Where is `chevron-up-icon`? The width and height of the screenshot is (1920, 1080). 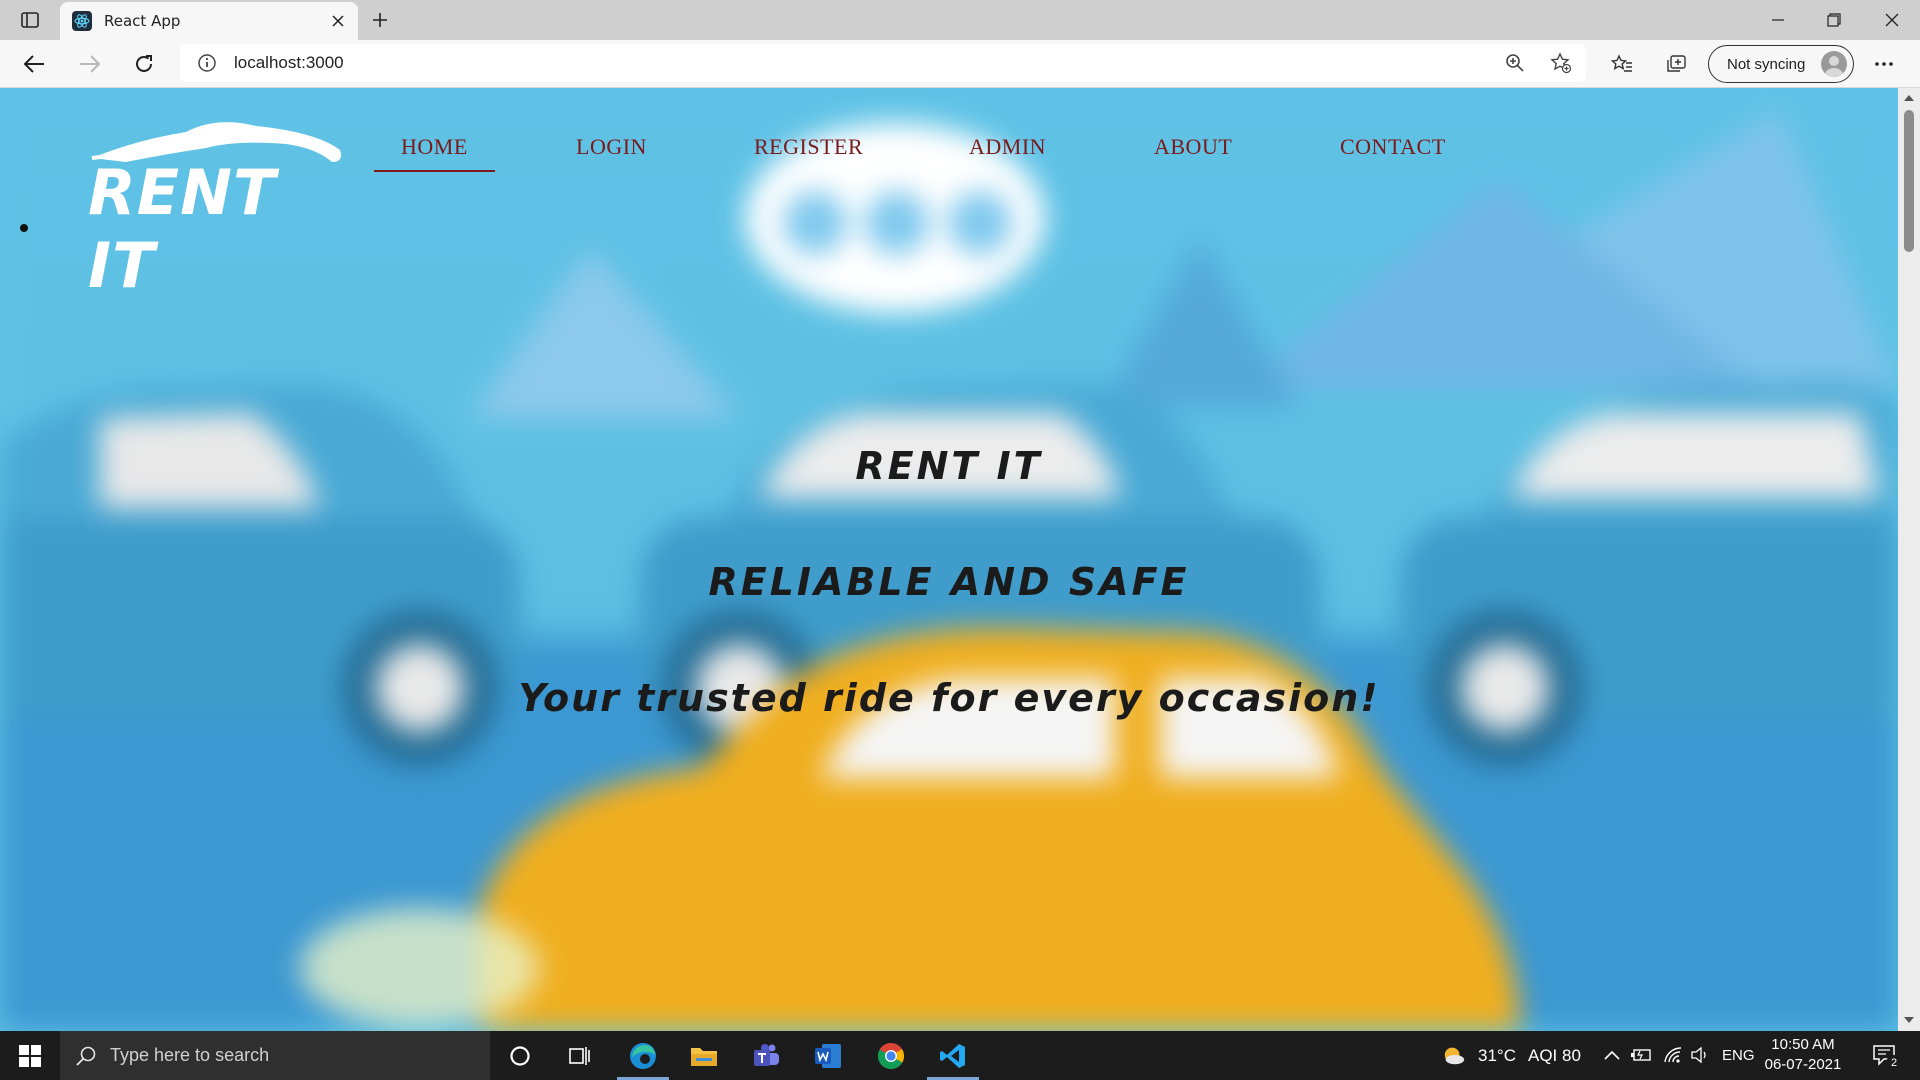
chevron-up-icon is located at coordinates (1612, 1055).